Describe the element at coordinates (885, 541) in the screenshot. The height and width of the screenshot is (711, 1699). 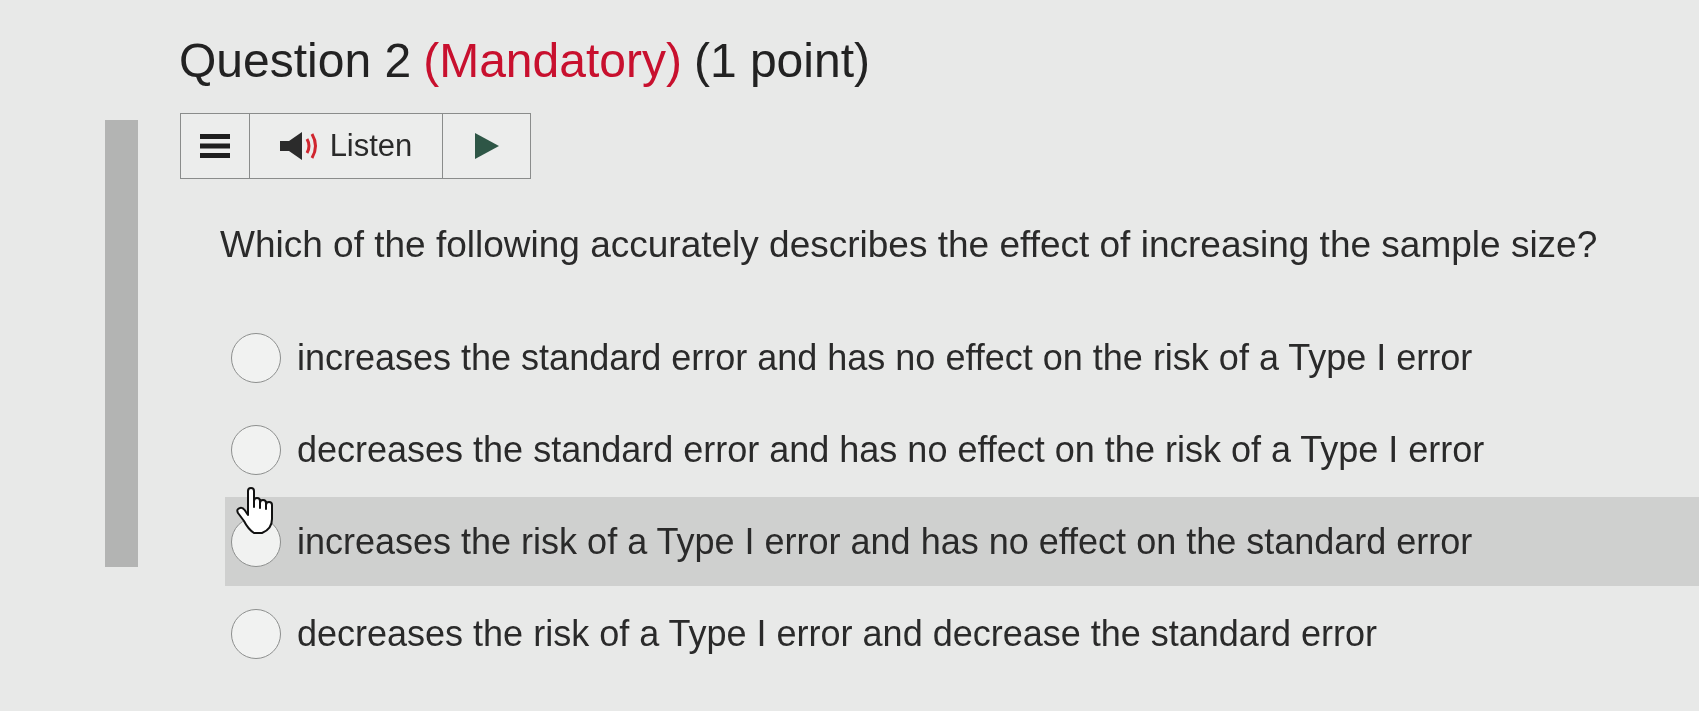
I see `option-text: increases the risk of a Type I error and has no effect on the standard error` at that location.